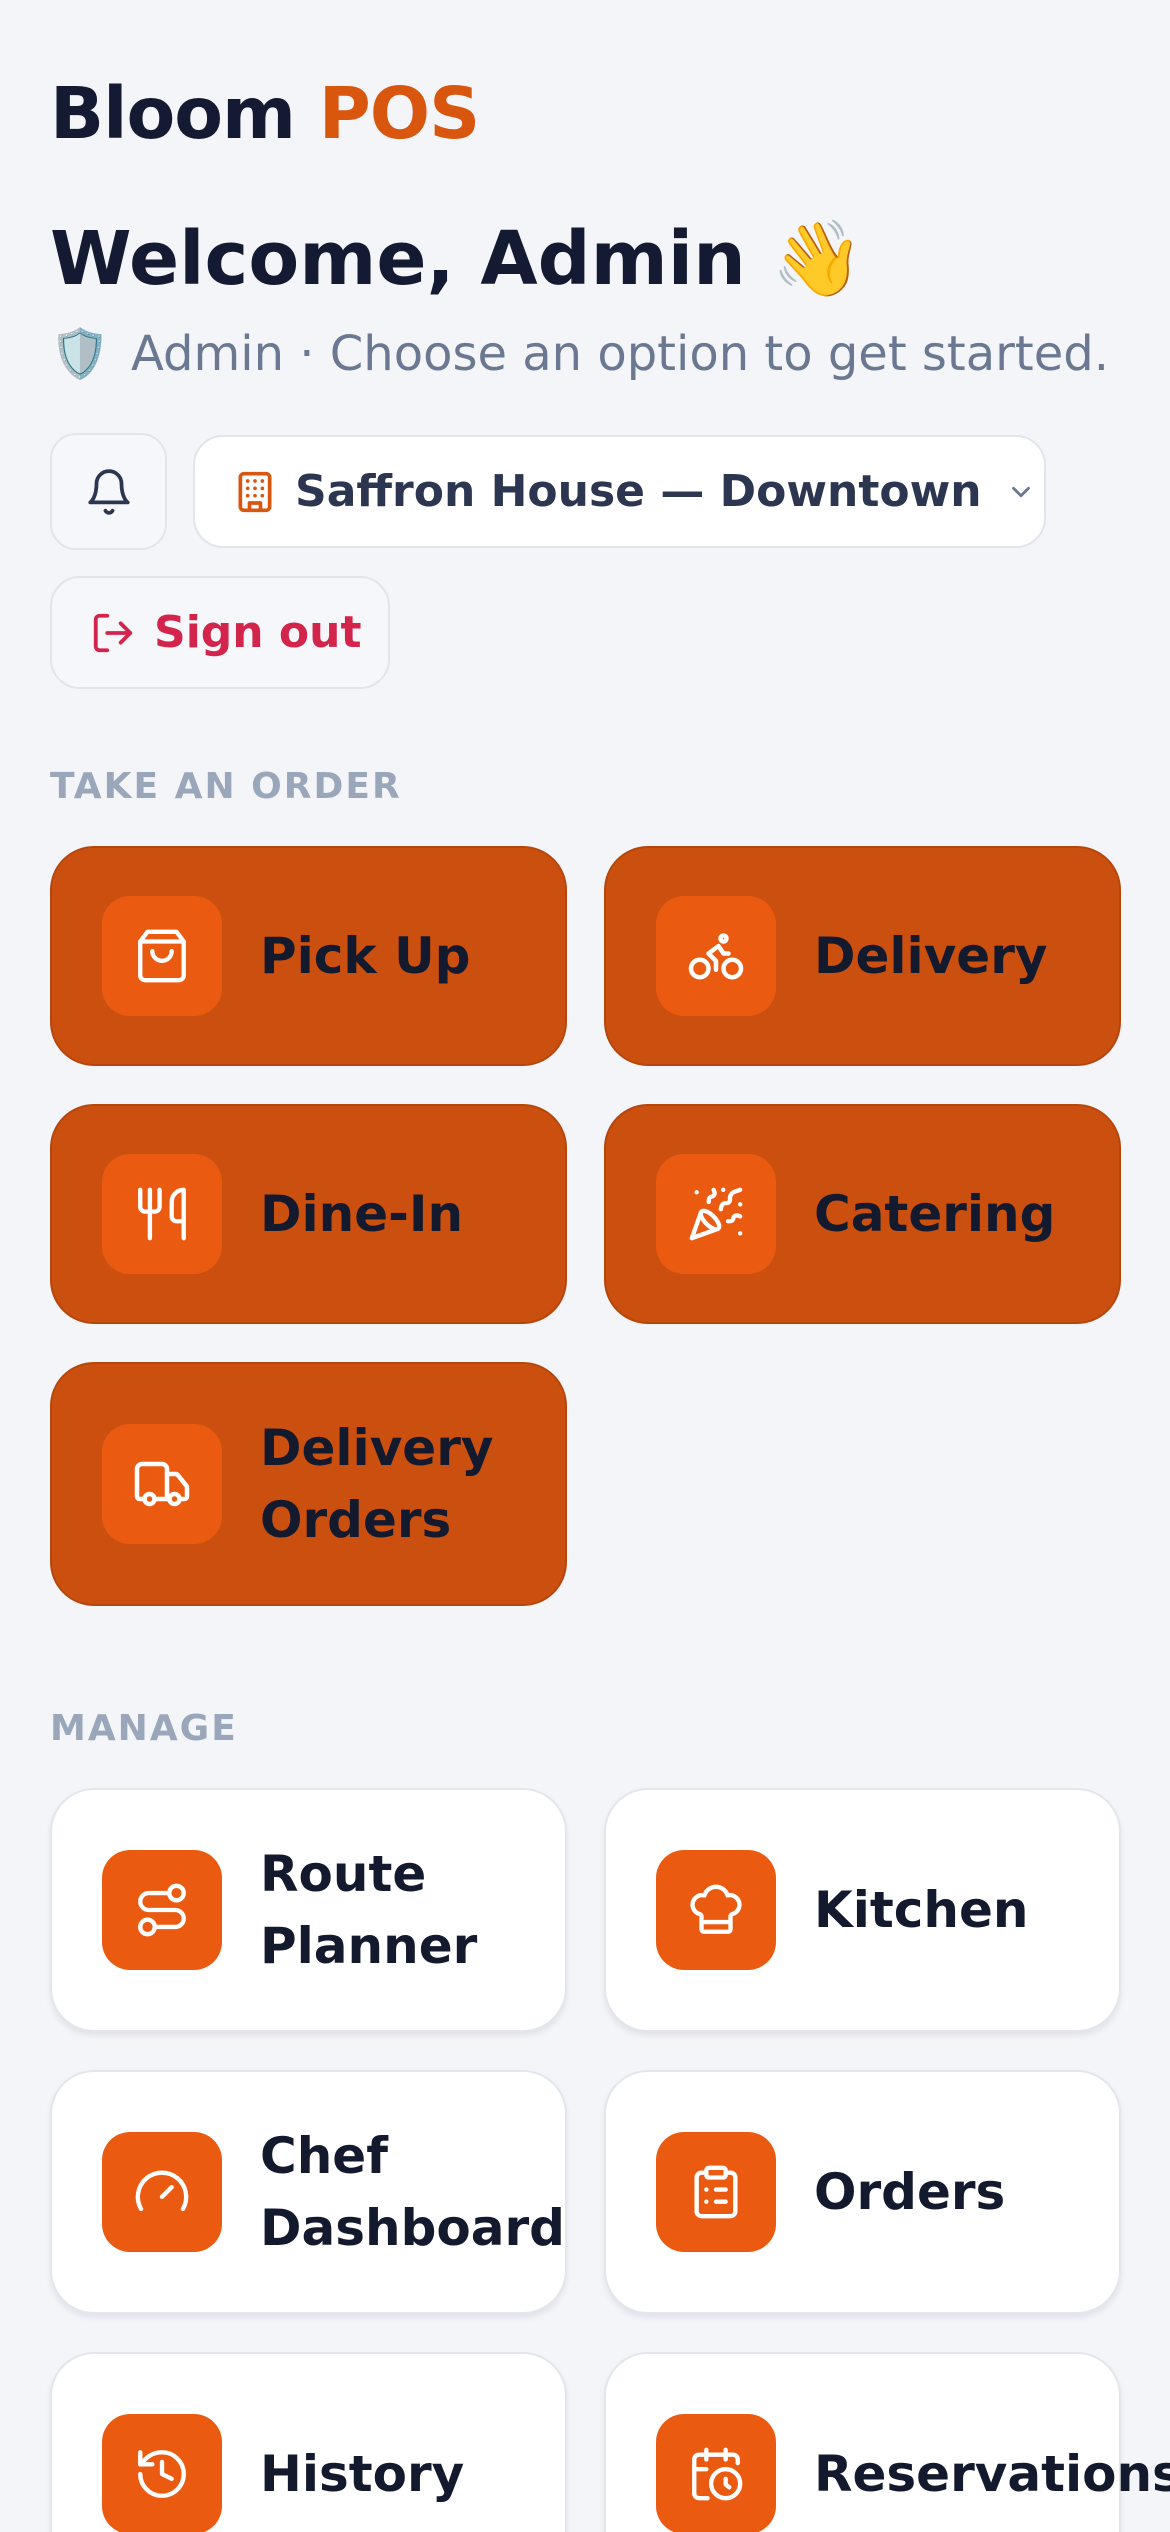 This screenshot has height=2532, width=1170. Describe the element at coordinates (398, 259) in the screenshot. I see `welcome-text: Welcome, Admin` at that location.